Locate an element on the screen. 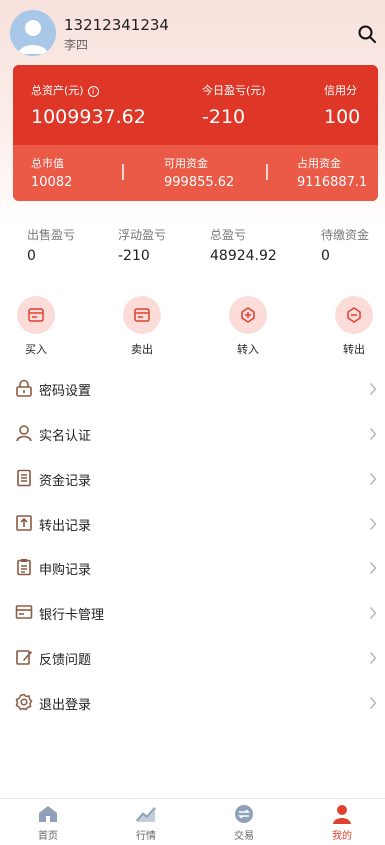 The width and height of the screenshot is (385, 845). buy-label: 买入 is located at coordinates (36, 349).